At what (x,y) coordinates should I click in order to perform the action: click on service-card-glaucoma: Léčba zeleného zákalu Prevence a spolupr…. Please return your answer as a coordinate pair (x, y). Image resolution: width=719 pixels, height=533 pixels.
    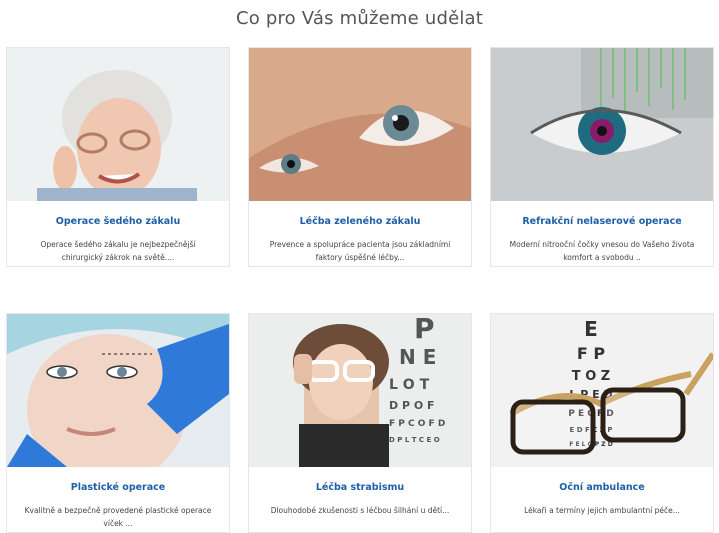
    Looking at the image, I should click on (360, 157).